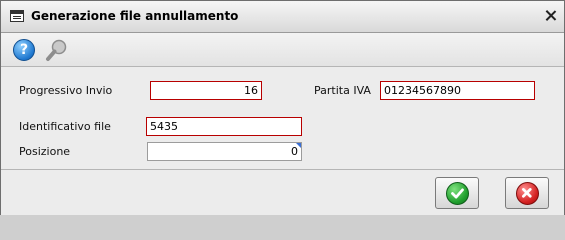  I want to click on close-icon, so click(550, 15).